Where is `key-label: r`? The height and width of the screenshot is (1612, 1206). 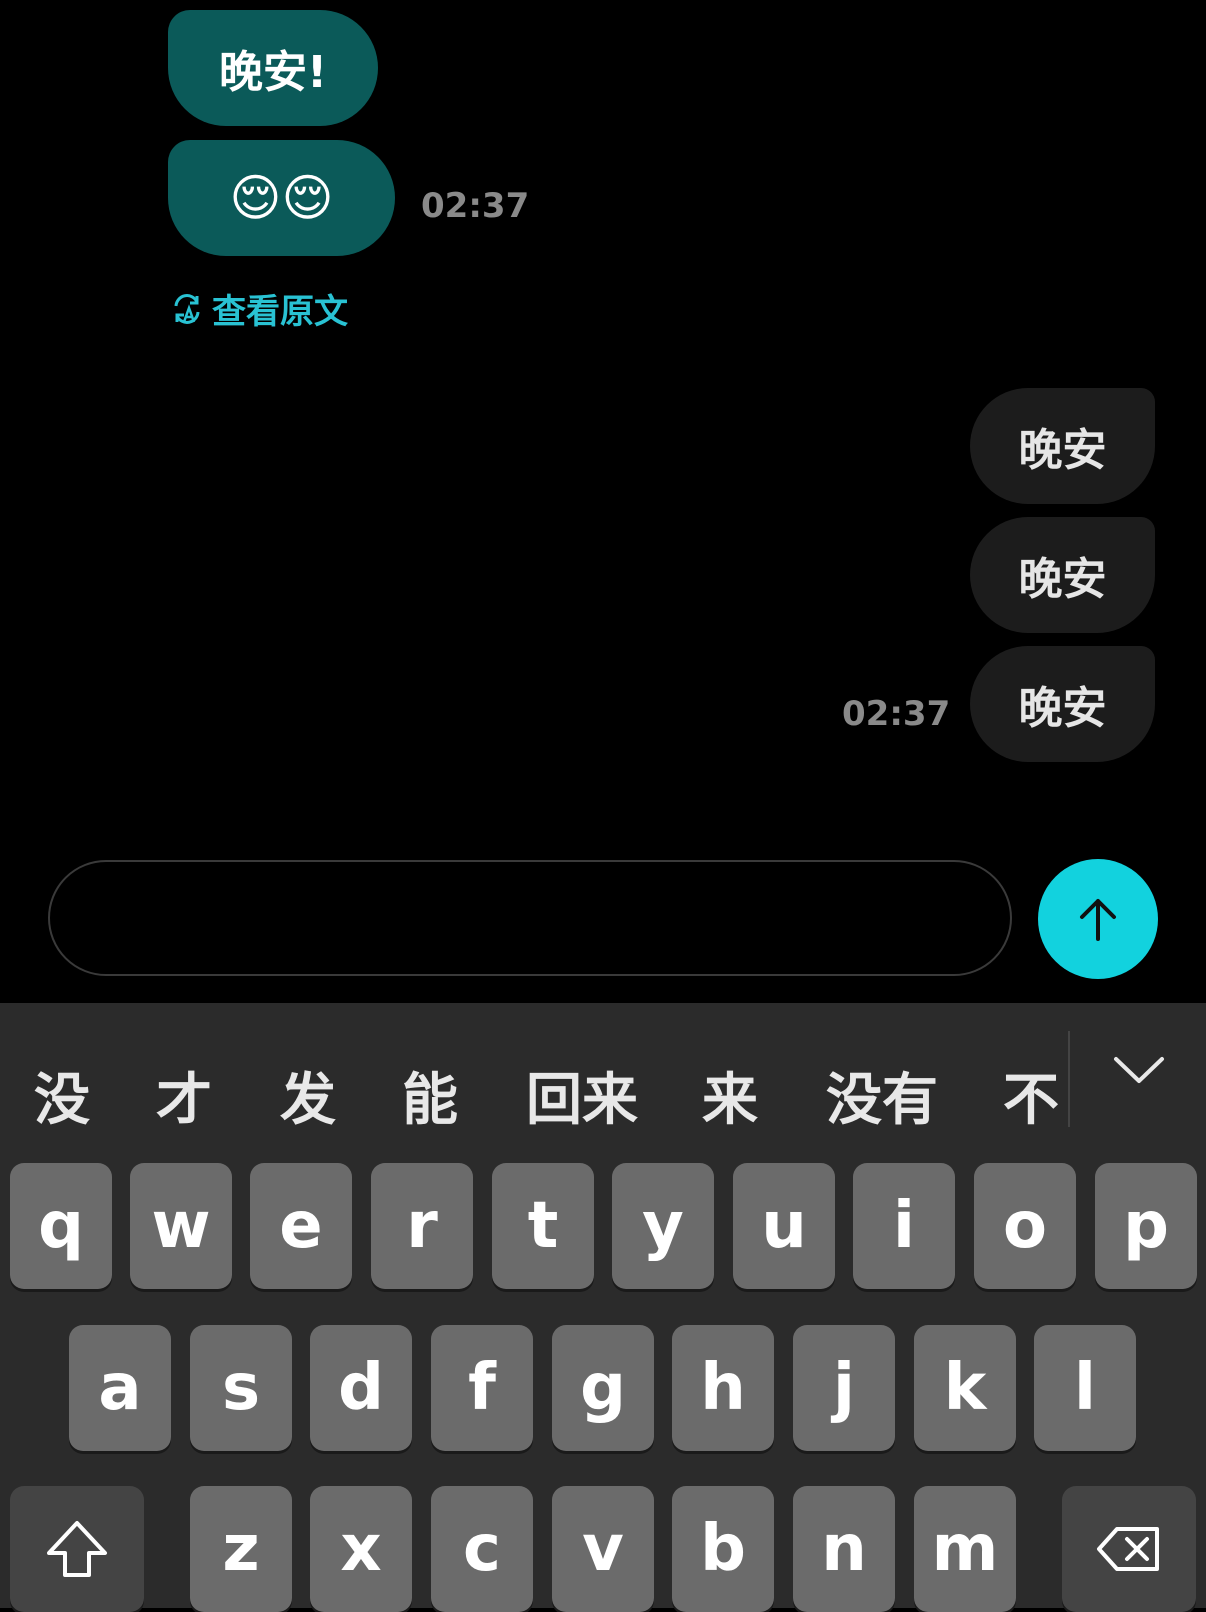
key-label: r is located at coordinates (422, 1226).